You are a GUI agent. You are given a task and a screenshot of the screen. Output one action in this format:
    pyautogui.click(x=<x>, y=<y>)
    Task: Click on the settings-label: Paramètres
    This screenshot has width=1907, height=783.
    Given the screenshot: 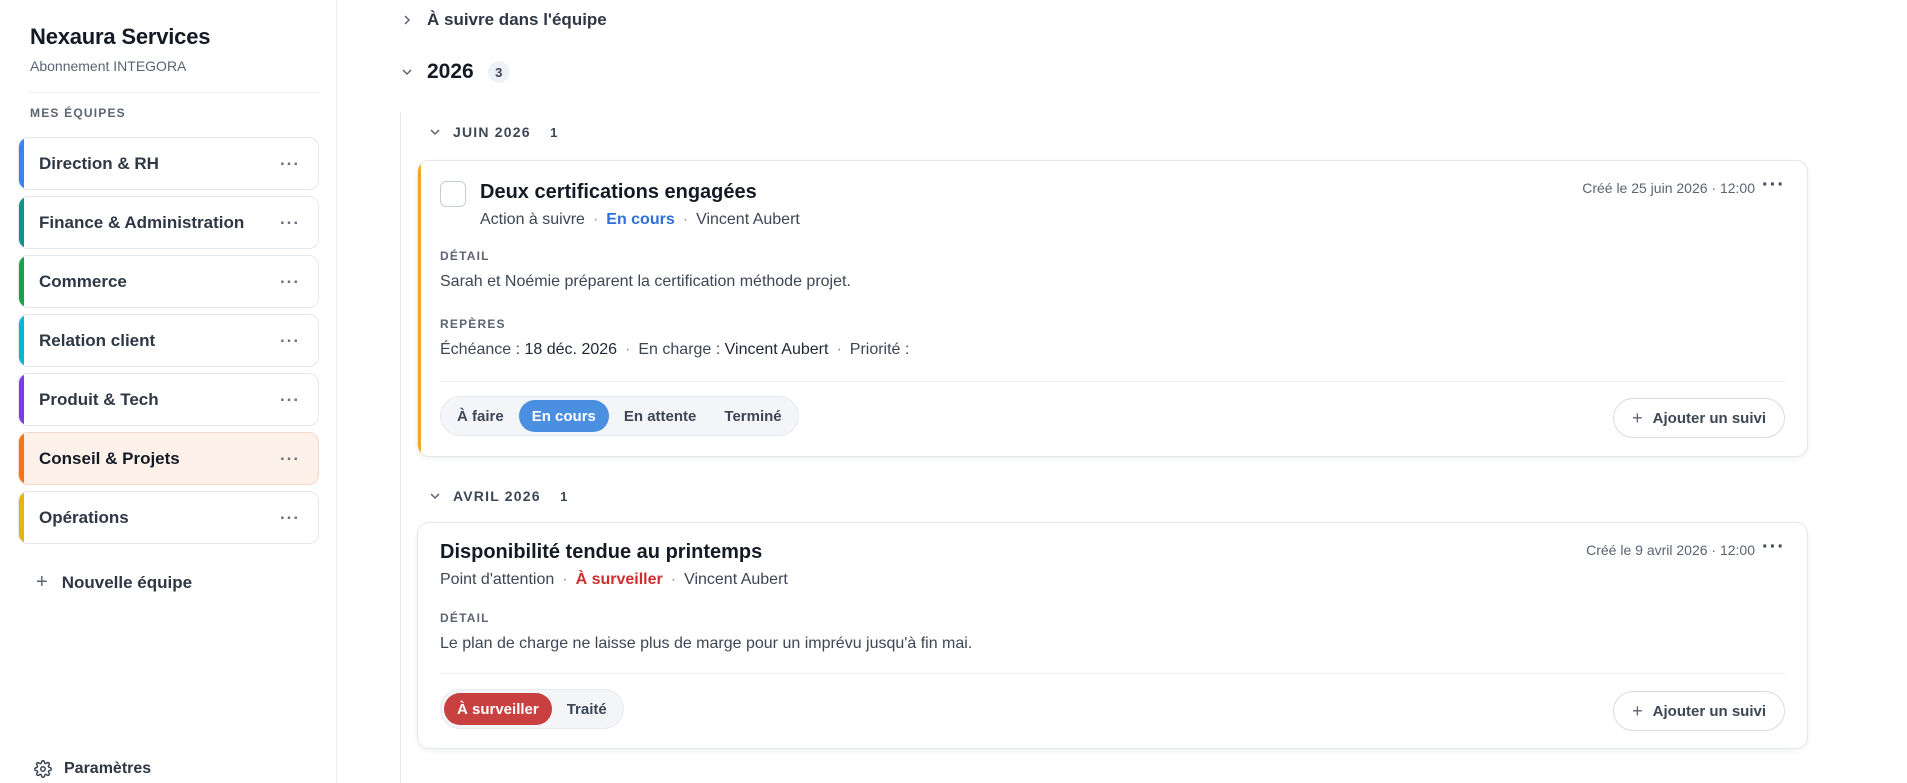 What is the action you would take?
    pyautogui.click(x=108, y=768)
    